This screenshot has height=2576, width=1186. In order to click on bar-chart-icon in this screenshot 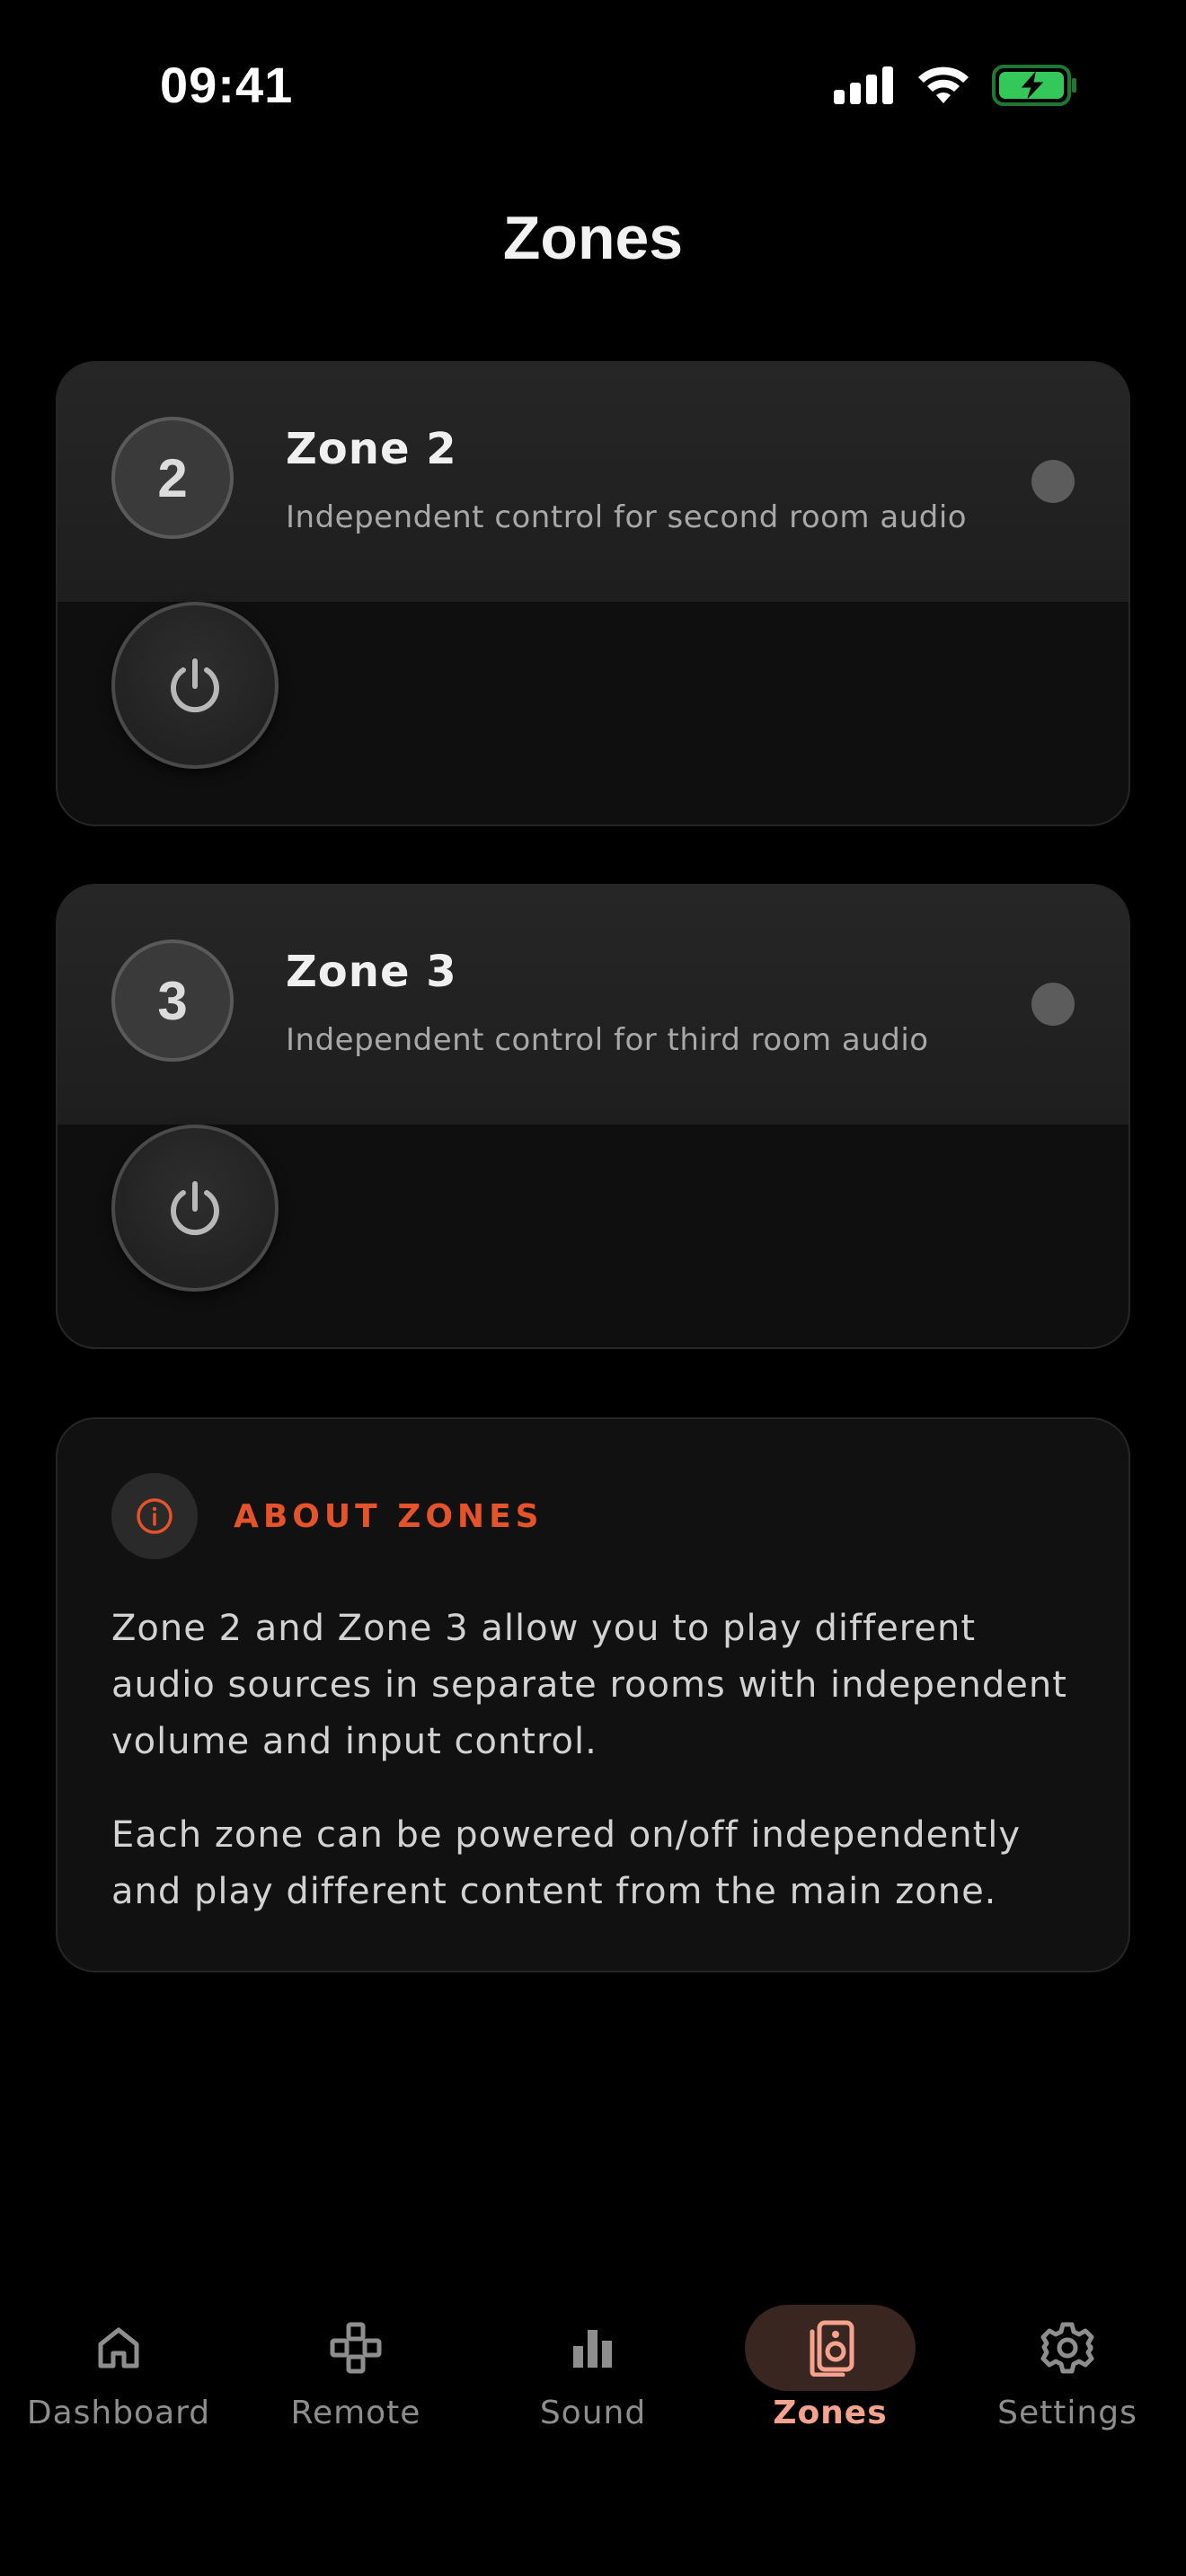, I will do `click(592, 2349)`.